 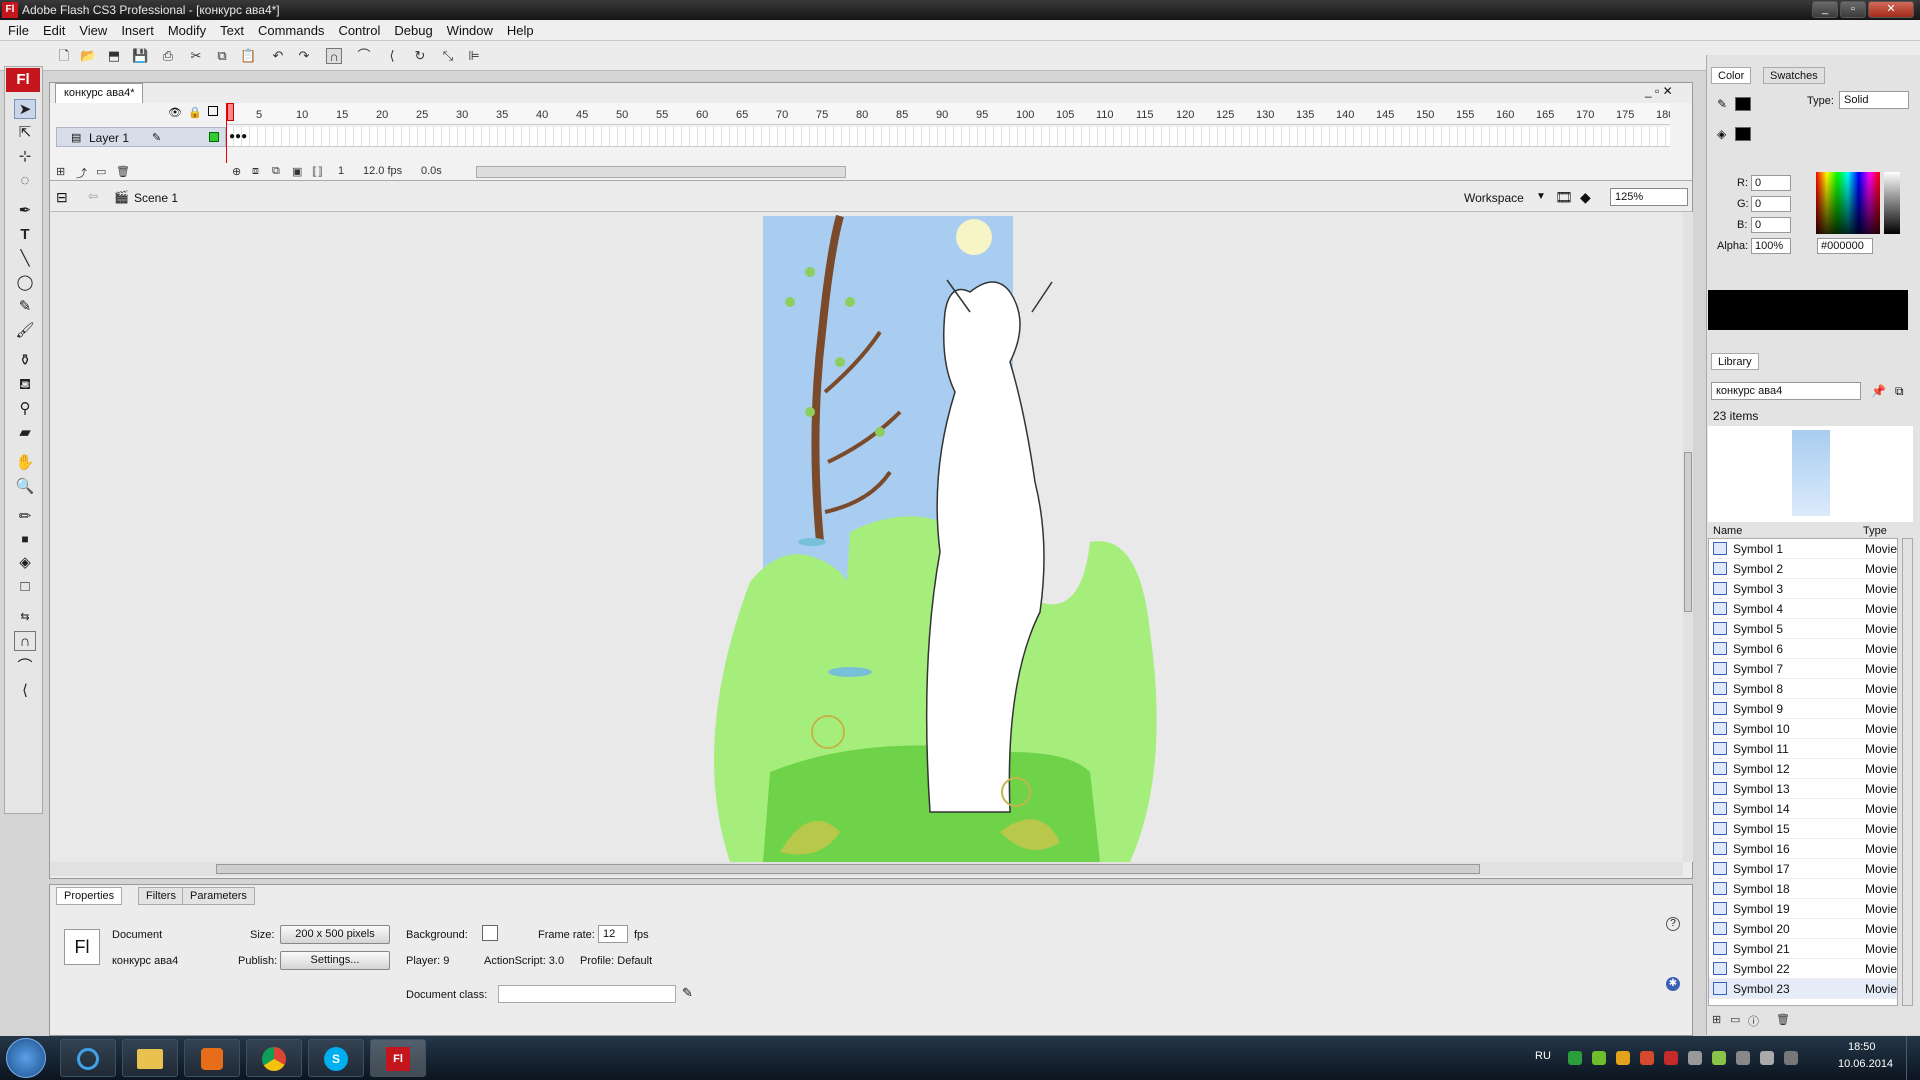 I want to click on tray-volume-icon, so click(x=1767, y=1058).